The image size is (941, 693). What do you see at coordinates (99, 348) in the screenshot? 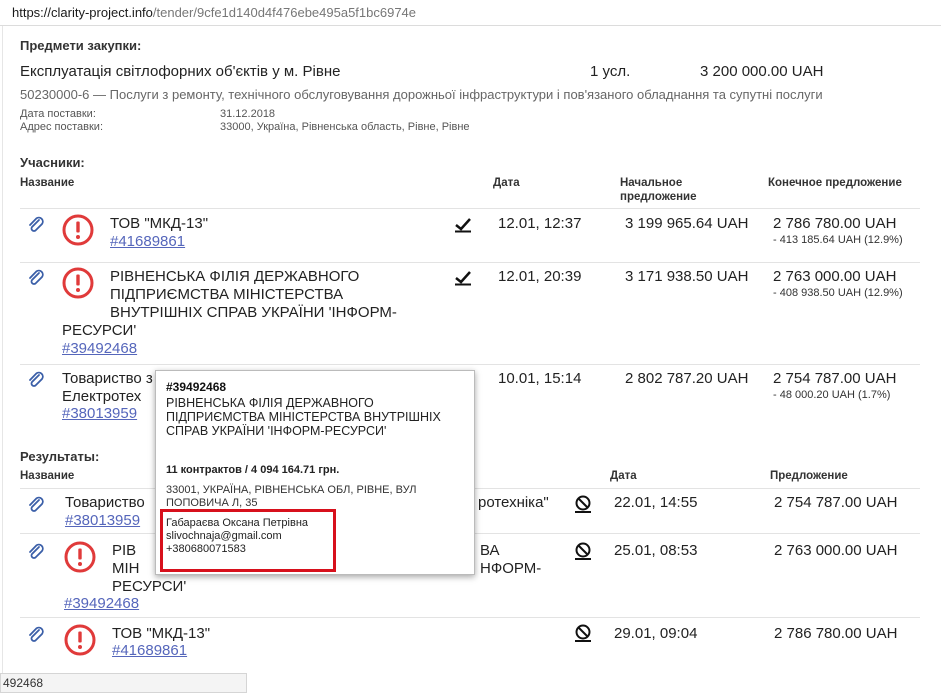
I see `participant-id-link: #39492468` at bounding box center [99, 348].